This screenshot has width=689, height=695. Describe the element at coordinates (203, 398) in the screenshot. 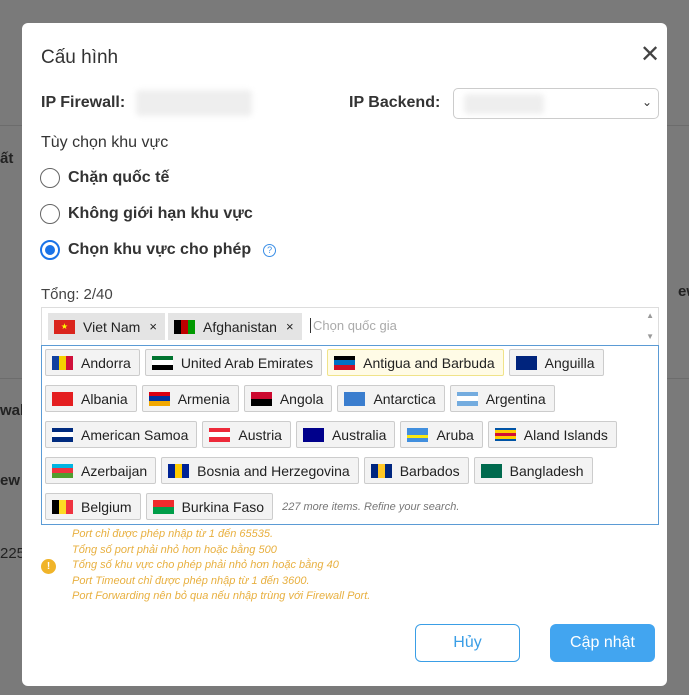

I see `option-label: Armenia` at that location.